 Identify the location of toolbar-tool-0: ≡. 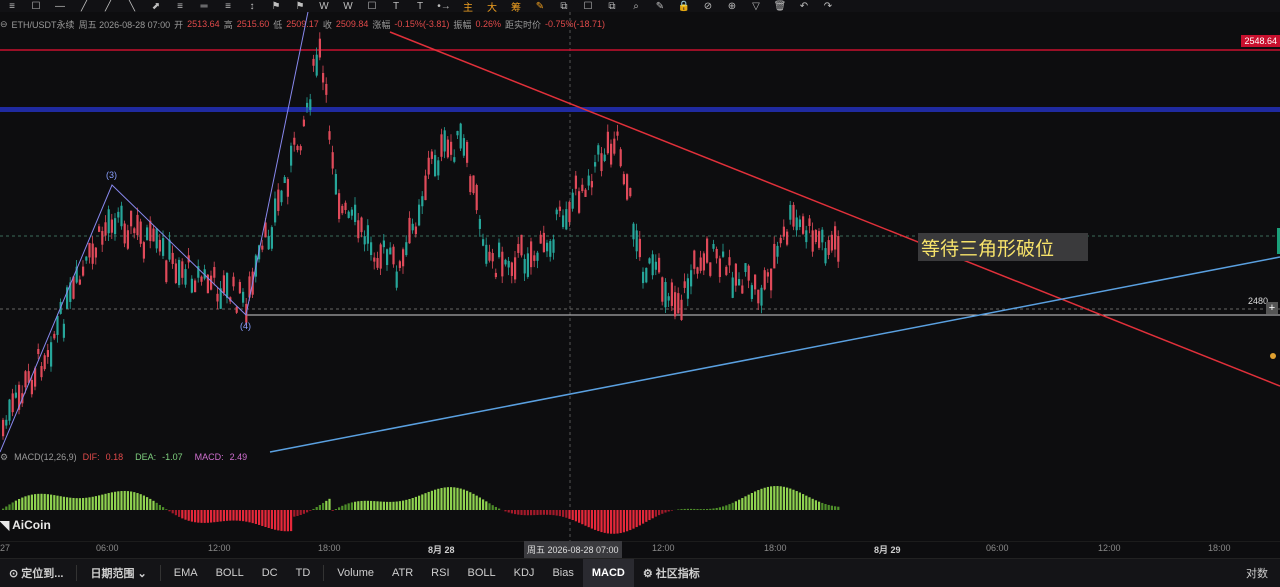
(12, 6).